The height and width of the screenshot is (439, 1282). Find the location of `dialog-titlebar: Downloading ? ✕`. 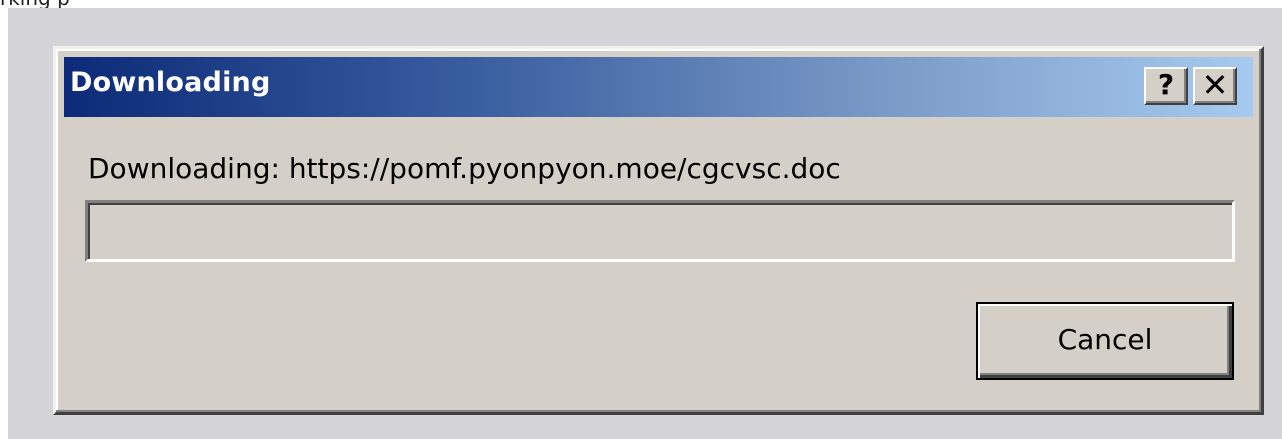

dialog-titlebar: Downloading ? ✕ is located at coordinates (658, 87).